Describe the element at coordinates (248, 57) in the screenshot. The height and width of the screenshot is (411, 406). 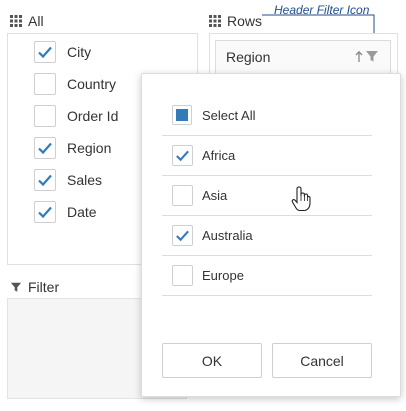
I see `rows-field-label: Region` at that location.